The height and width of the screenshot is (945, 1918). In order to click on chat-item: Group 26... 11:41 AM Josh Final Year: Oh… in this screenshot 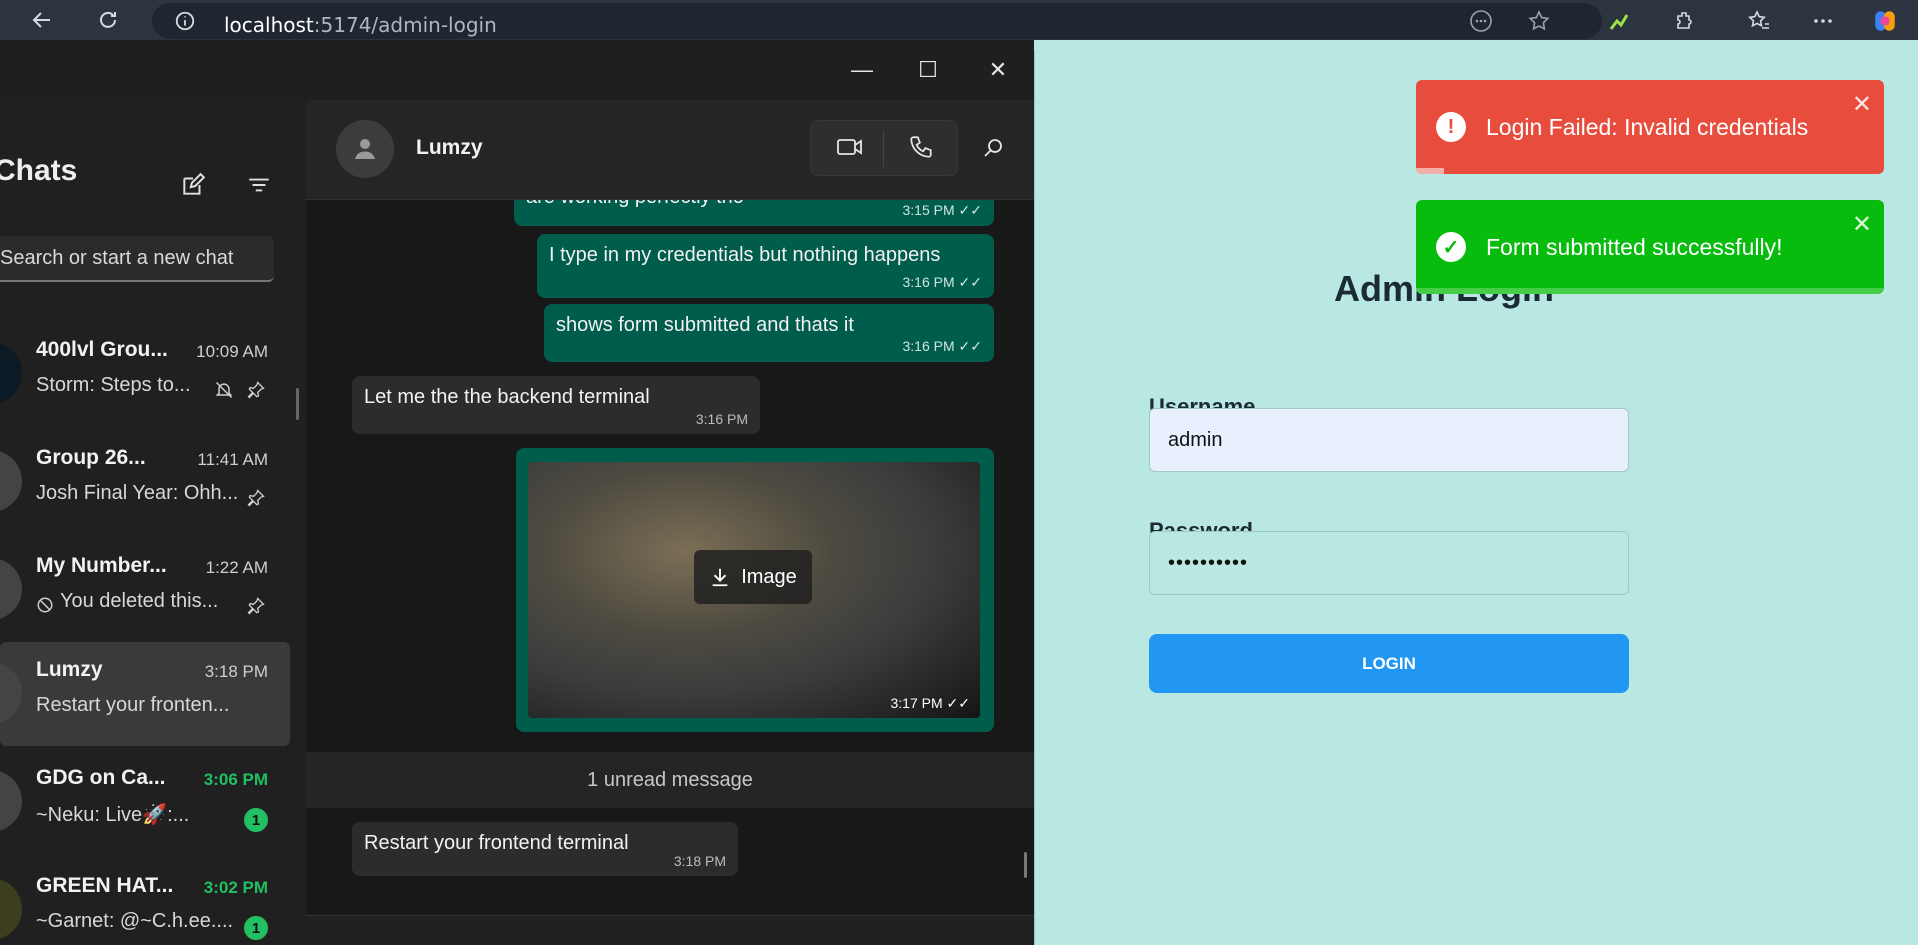, I will do `click(145, 482)`.